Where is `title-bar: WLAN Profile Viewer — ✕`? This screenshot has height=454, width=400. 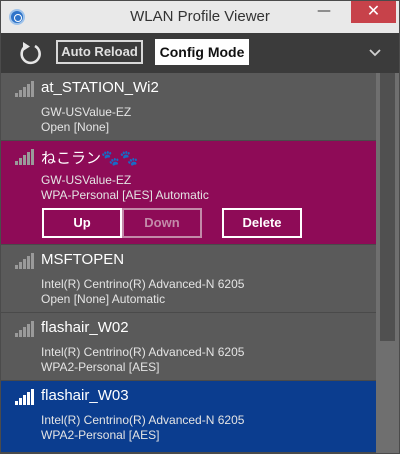
title-bar: WLAN Profile Viewer — ✕ is located at coordinates (200, 17).